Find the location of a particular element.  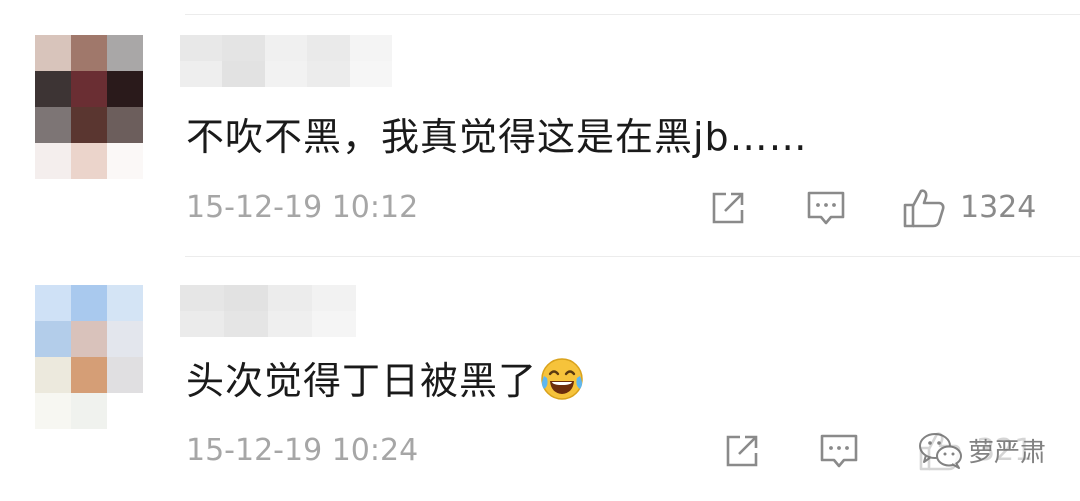

laughing-crying-emoji-icon is located at coordinates (562, 379).